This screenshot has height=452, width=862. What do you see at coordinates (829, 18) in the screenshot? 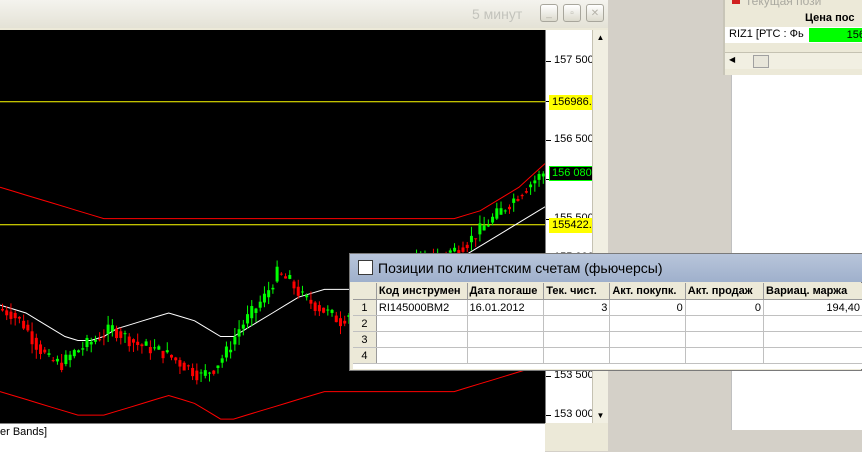
I see `price-column-header: Цена пос` at bounding box center [829, 18].